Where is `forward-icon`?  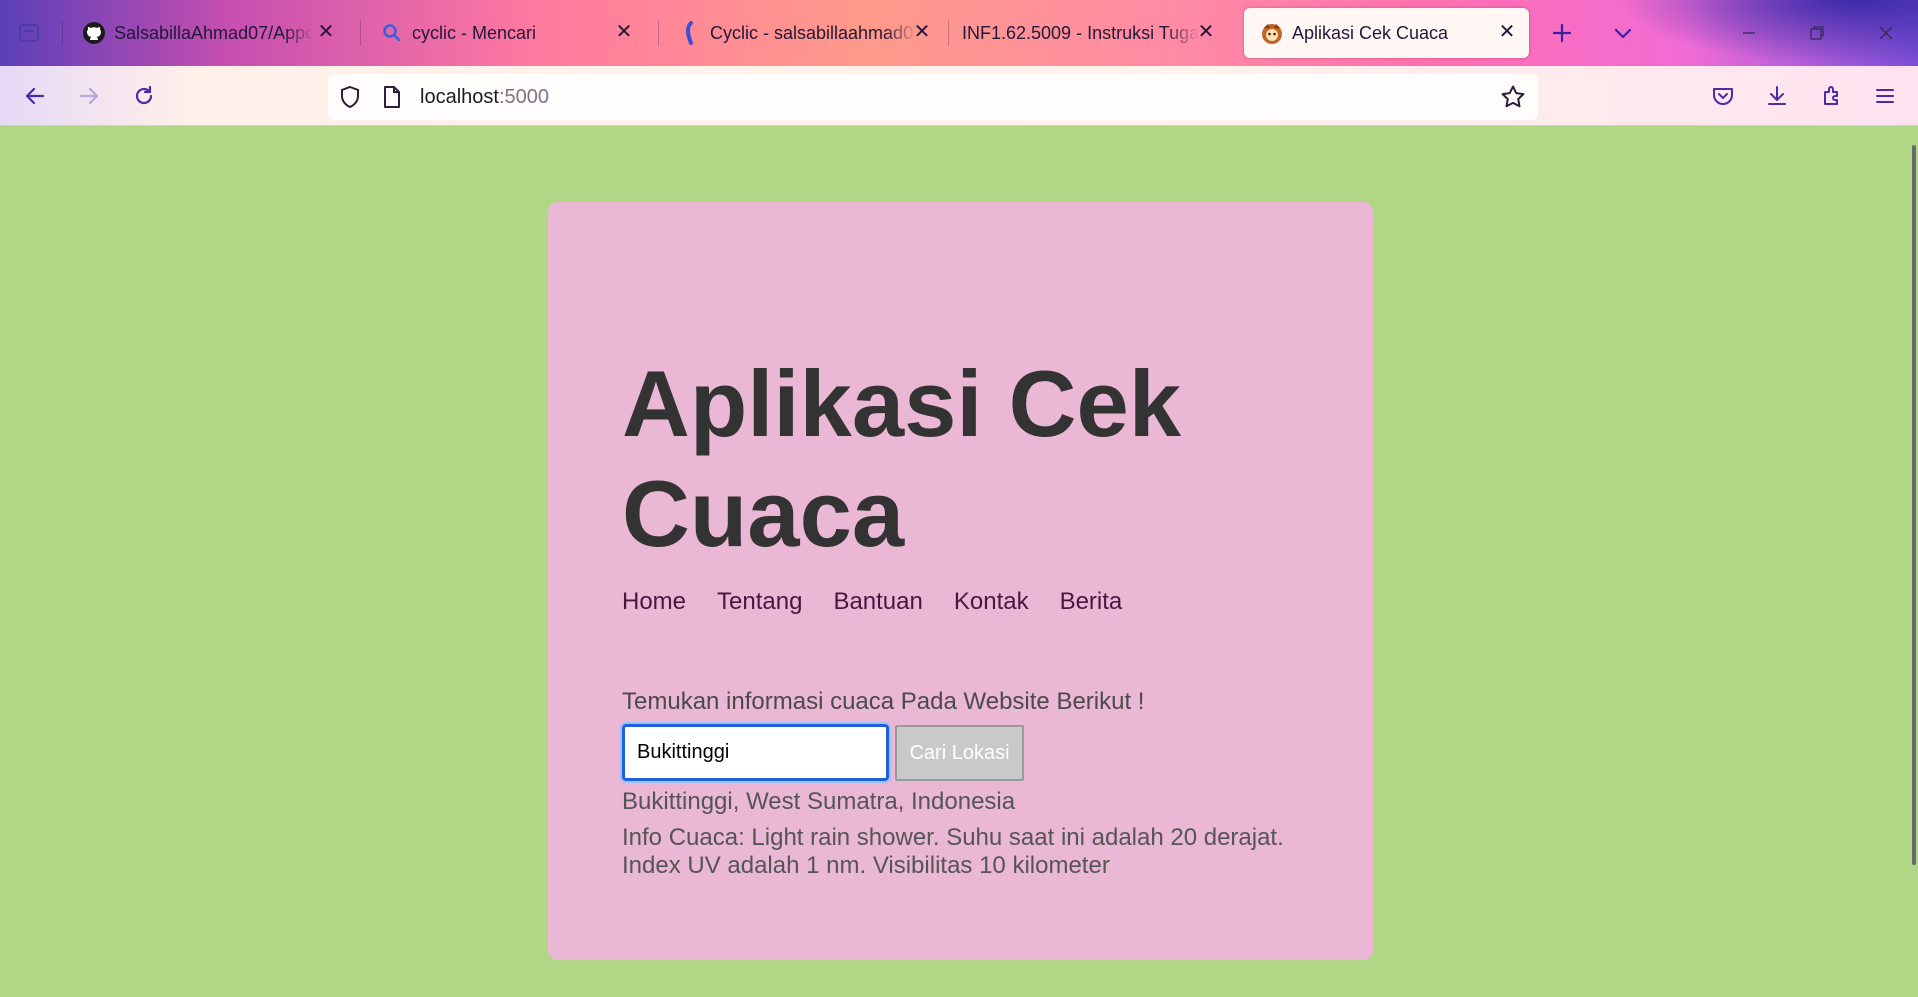 forward-icon is located at coordinates (89, 96).